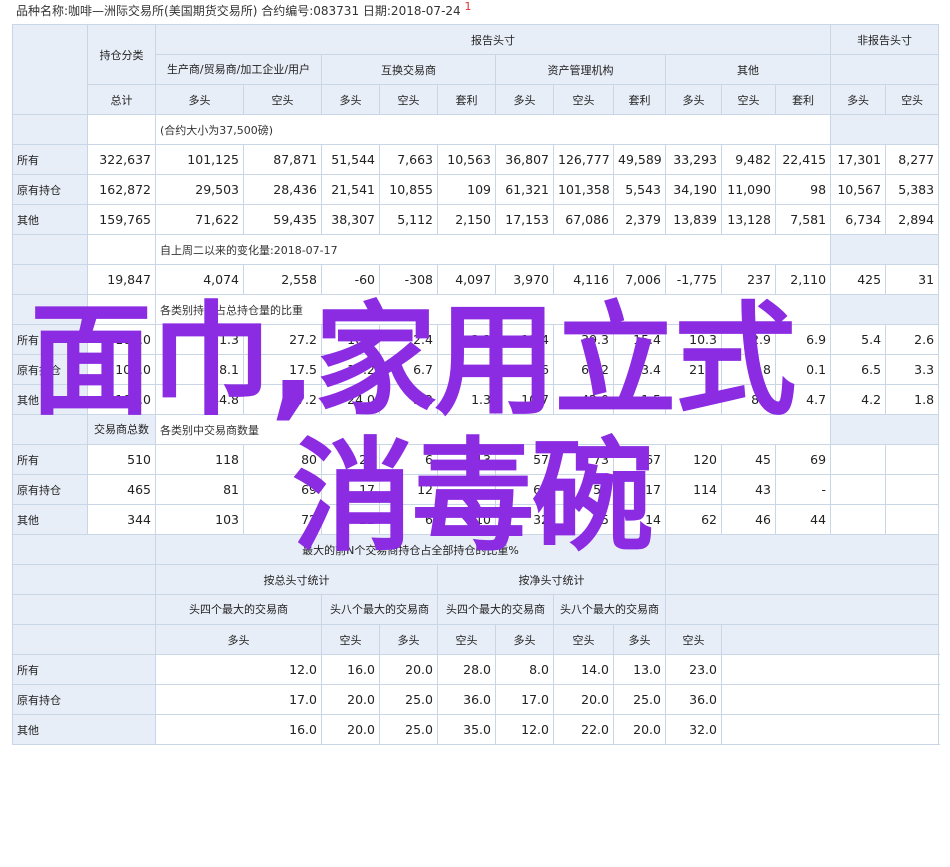 Image resolution: width=950 pixels, height=867 pixels. Describe the element at coordinates (468, 6) in the screenshot. I see `header-note: 1` at that location.